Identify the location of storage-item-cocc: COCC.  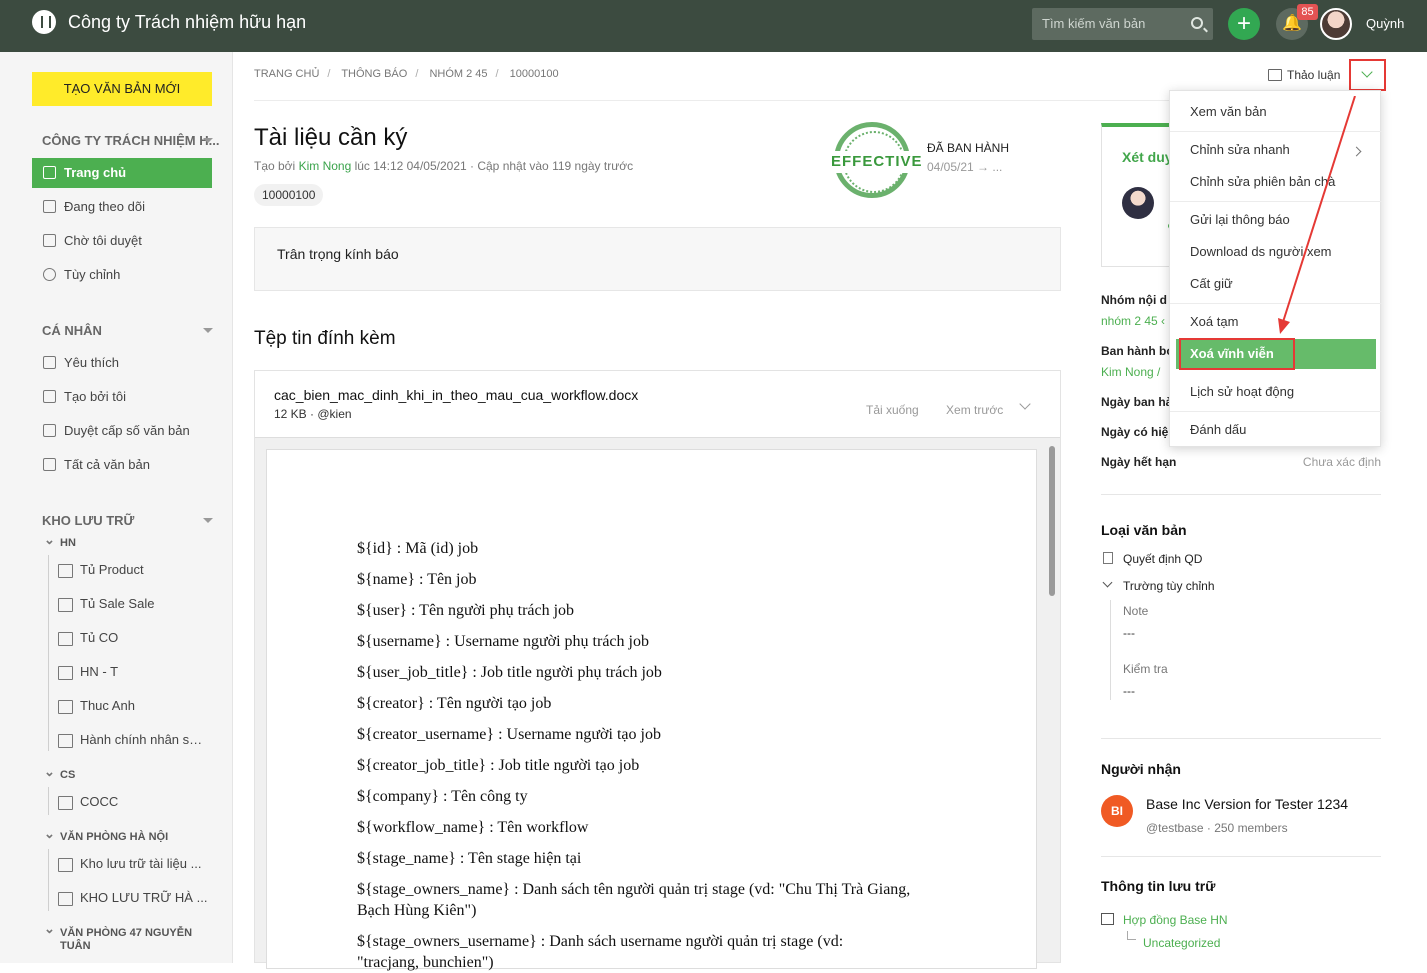
(133, 802).